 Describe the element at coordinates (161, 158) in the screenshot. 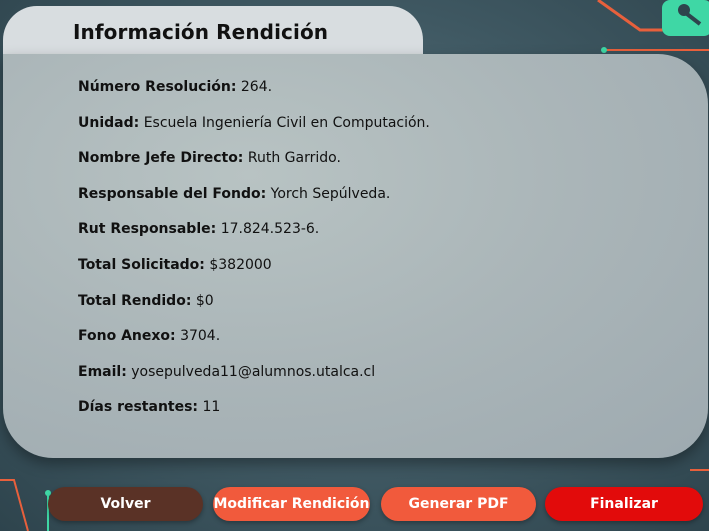

I see `field-label: Nombre Jefe Directo:` at that location.